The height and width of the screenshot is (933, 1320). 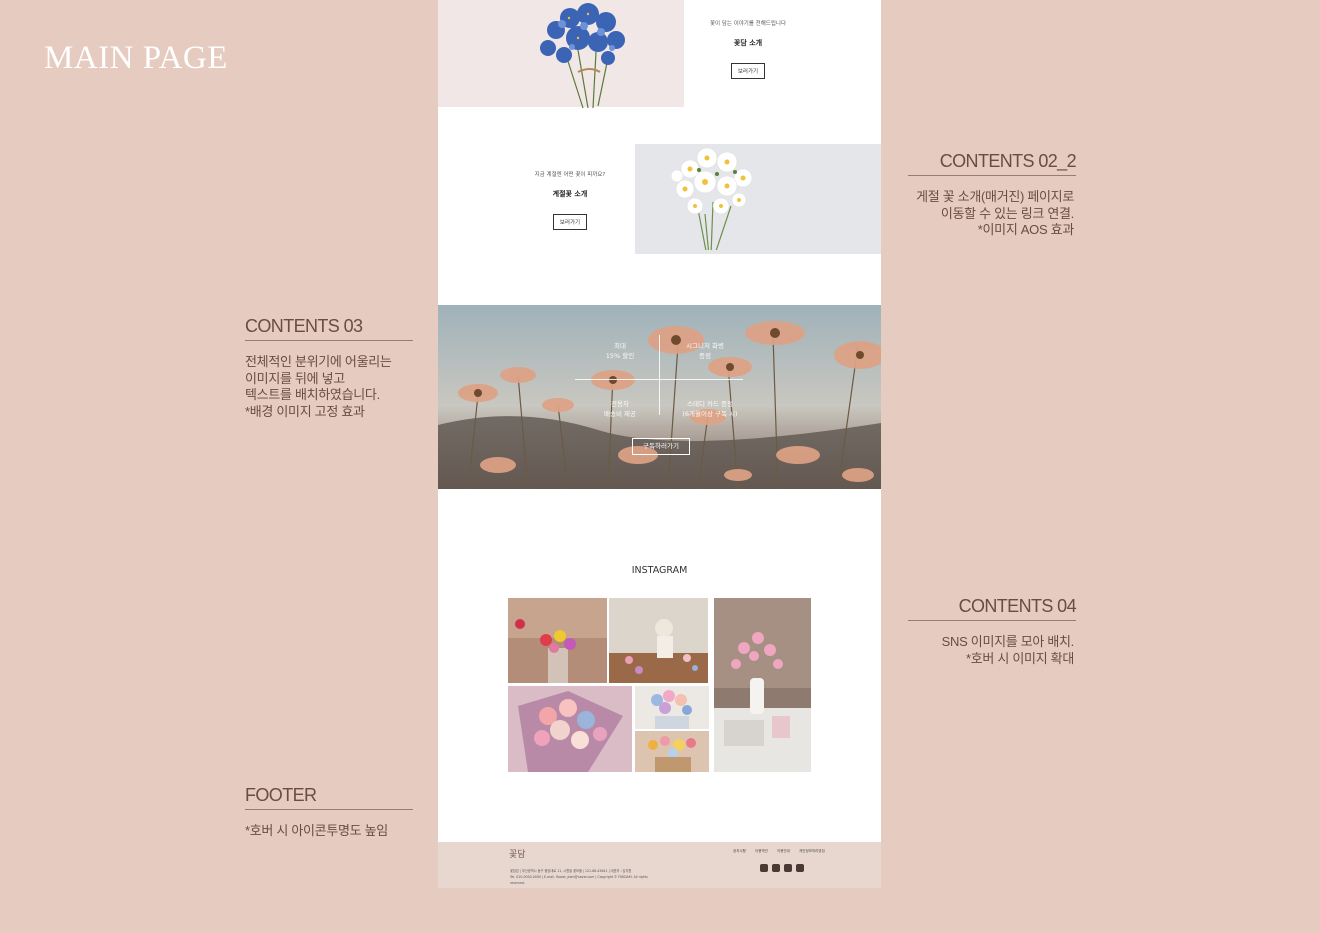 What do you see at coordinates (659, 570) in the screenshot?
I see `instagram-title: INSTAGRAM` at bounding box center [659, 570].